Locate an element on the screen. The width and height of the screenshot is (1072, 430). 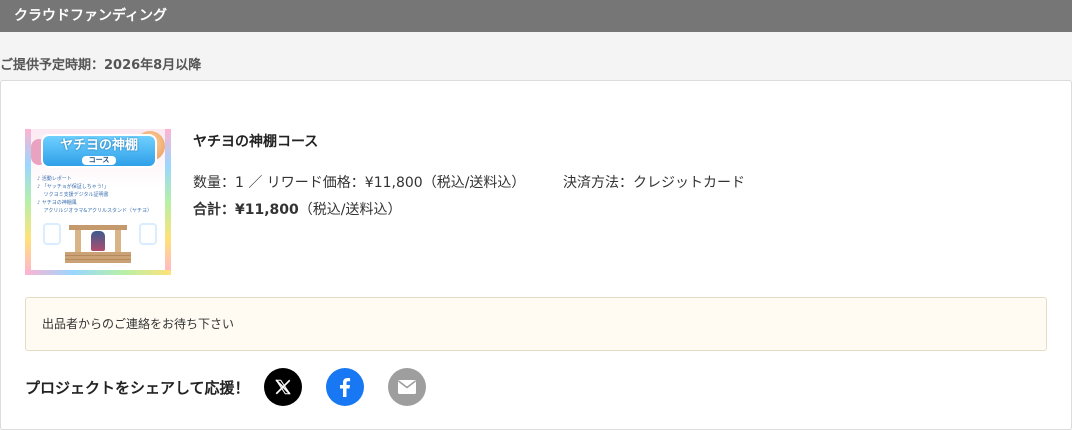
mail-icon is located at coordinates (406, 387).